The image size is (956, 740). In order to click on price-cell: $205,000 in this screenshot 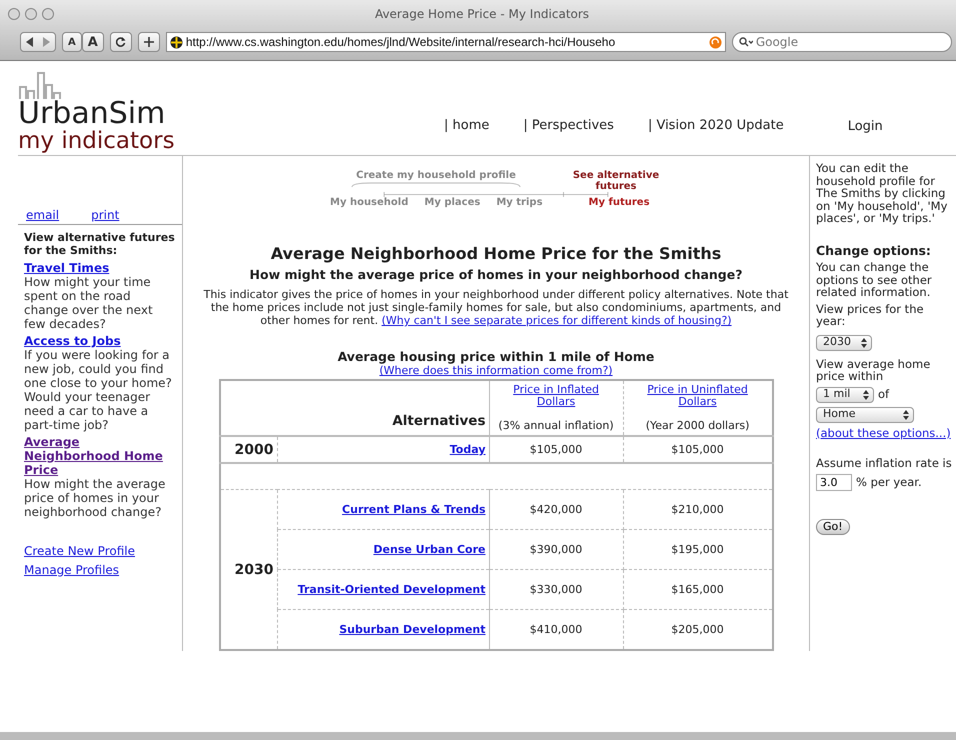, I will do `click(697, 630)`.